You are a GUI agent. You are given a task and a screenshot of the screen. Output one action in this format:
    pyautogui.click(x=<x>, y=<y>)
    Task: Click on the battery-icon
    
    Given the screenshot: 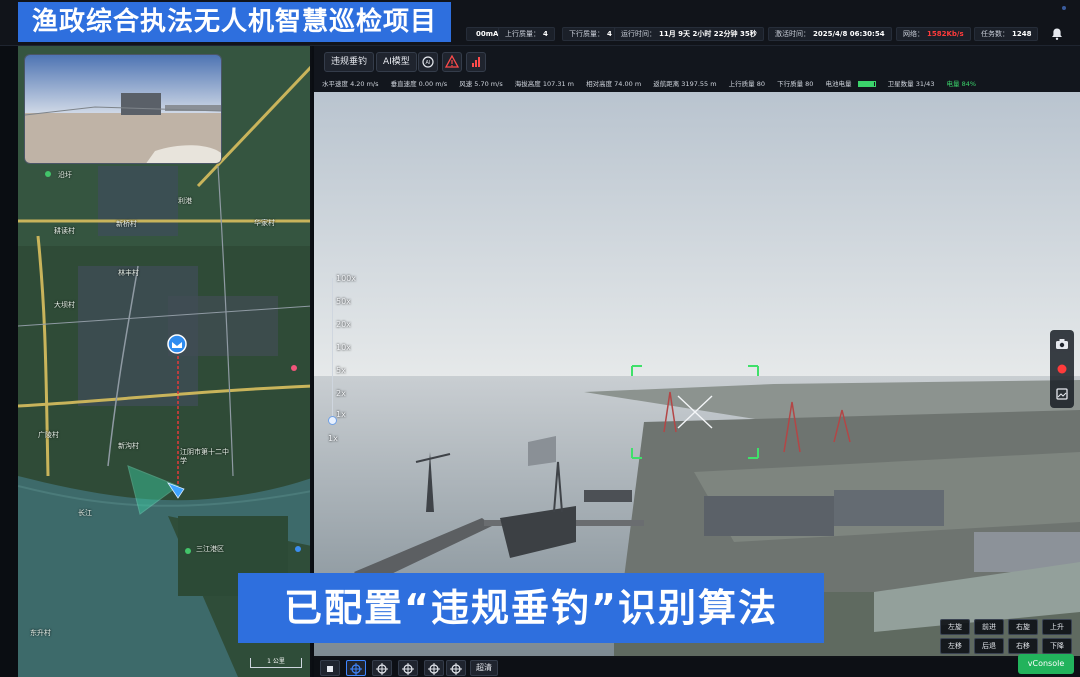 What is the action you would take?
    pyautogui.click(x=866, y=84)
    